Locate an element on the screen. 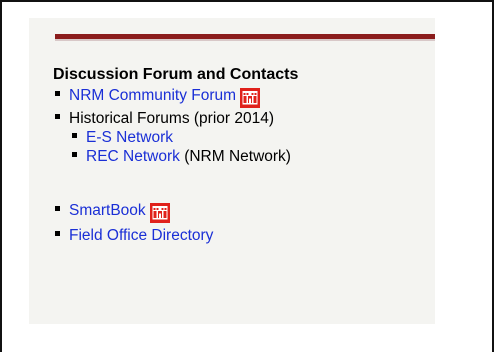  list-item-nrm-community-forum: NRM Community Forum is located at coordinates (158, 97).